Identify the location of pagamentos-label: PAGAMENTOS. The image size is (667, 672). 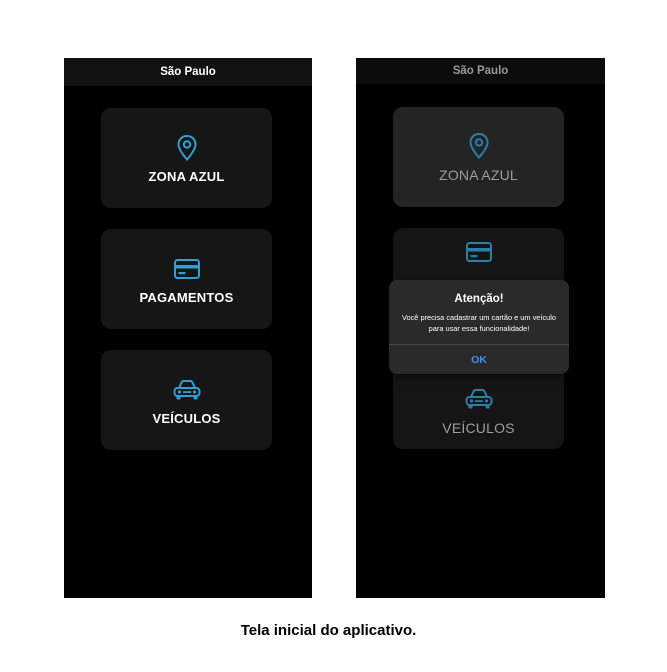
(186, 297).